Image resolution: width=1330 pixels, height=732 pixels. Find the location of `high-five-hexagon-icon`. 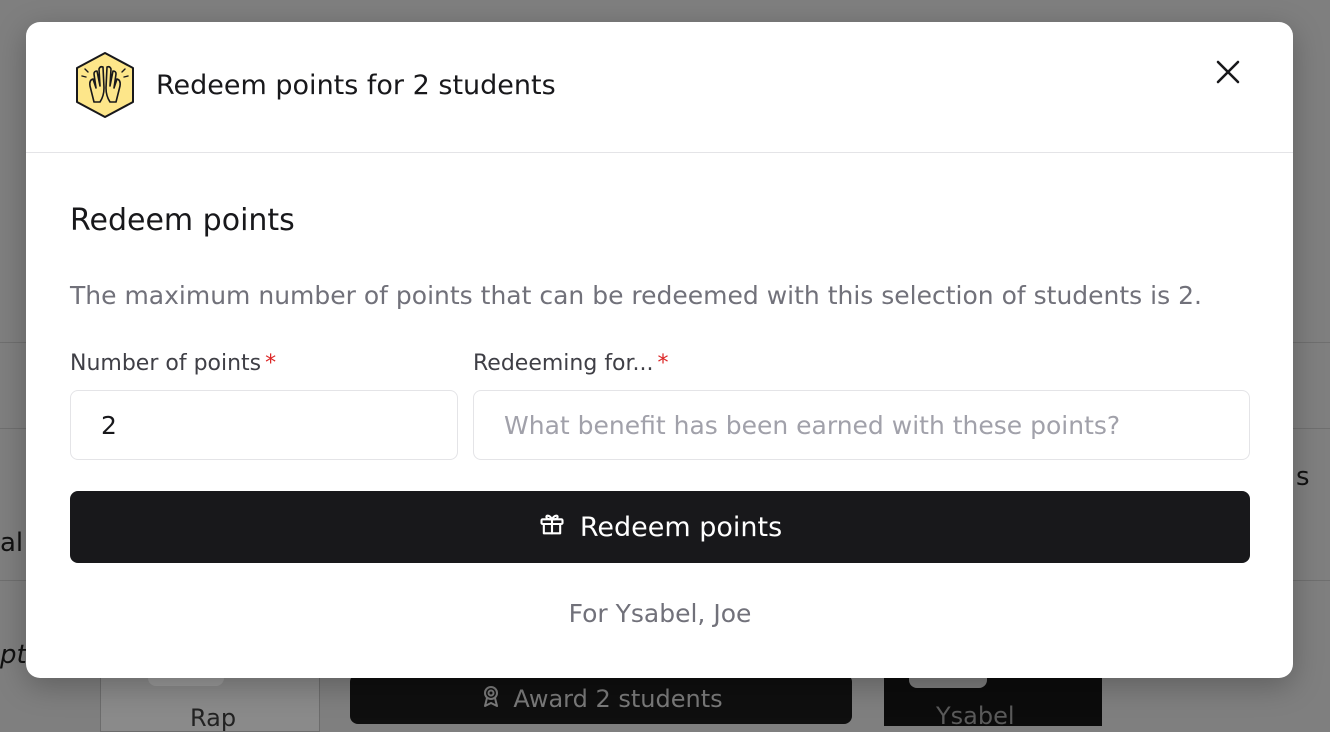

high-five-hexagon-icon is located at coordinates (105, 85).